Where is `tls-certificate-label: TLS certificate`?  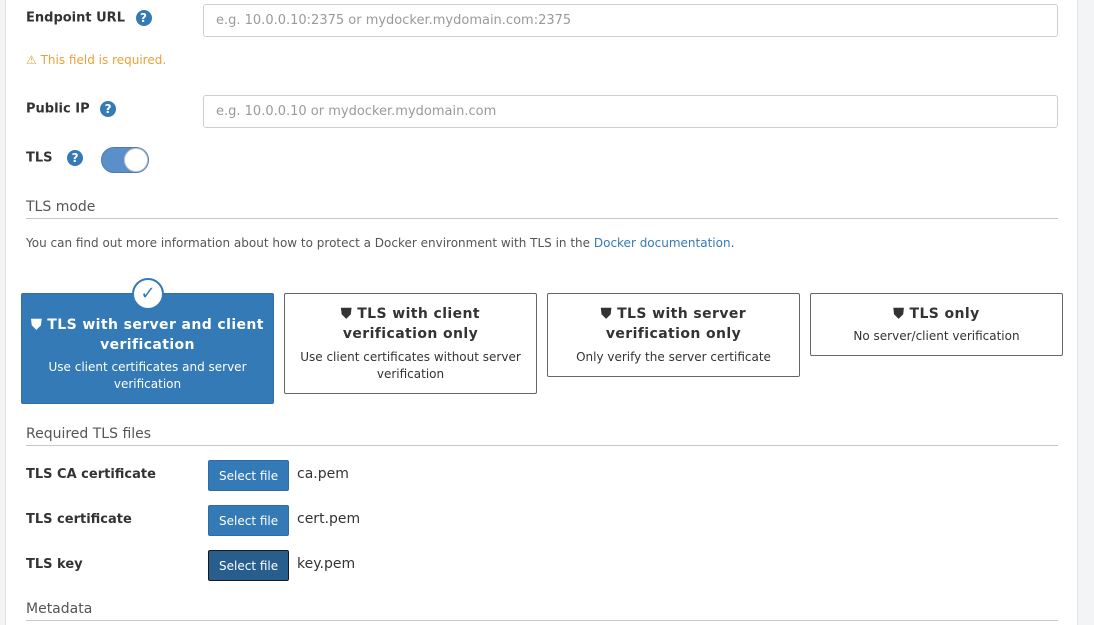 tls-certificate-label: TLS certificate is located at coordinates (79, 519).